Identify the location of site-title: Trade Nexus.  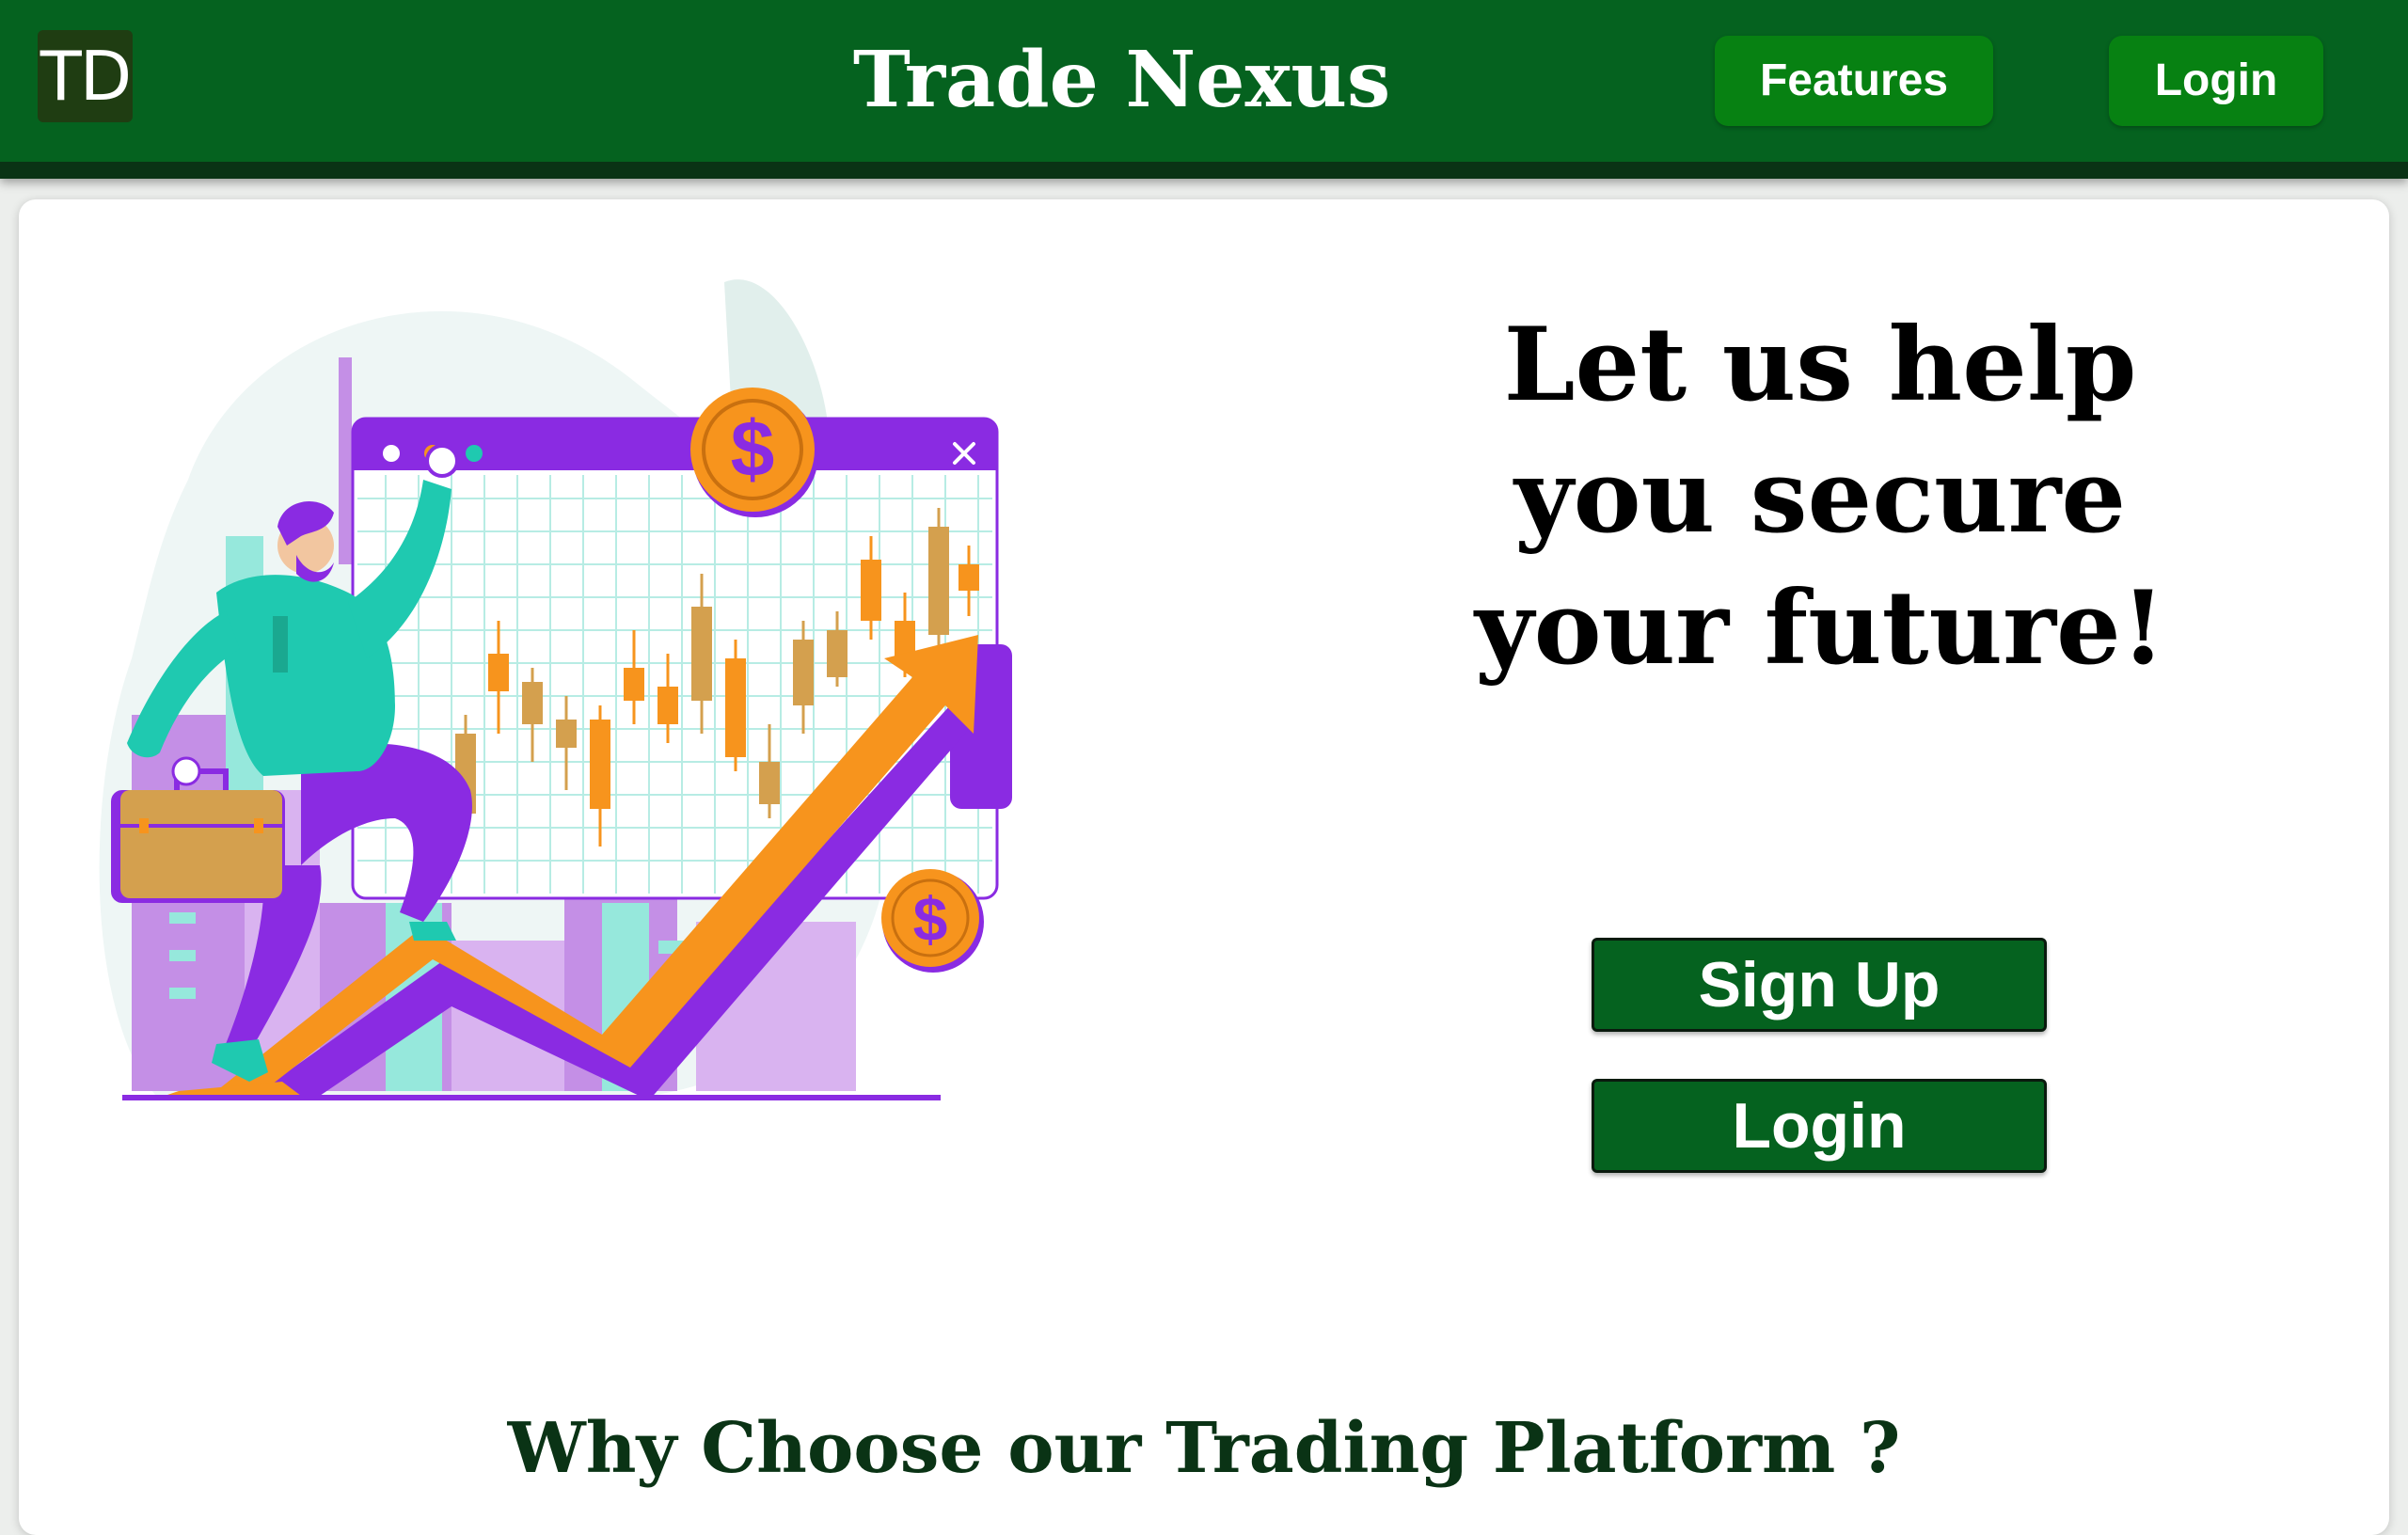
(1122, 80).